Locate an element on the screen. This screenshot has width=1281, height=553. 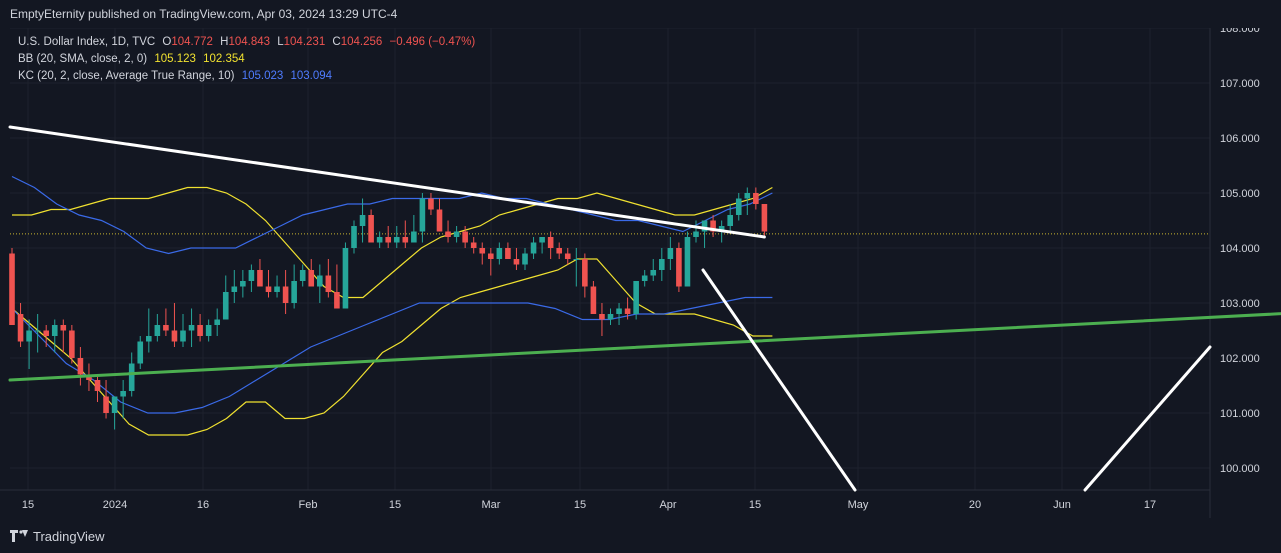
time-tick-label: 16 is located at coordinates (203, 505).